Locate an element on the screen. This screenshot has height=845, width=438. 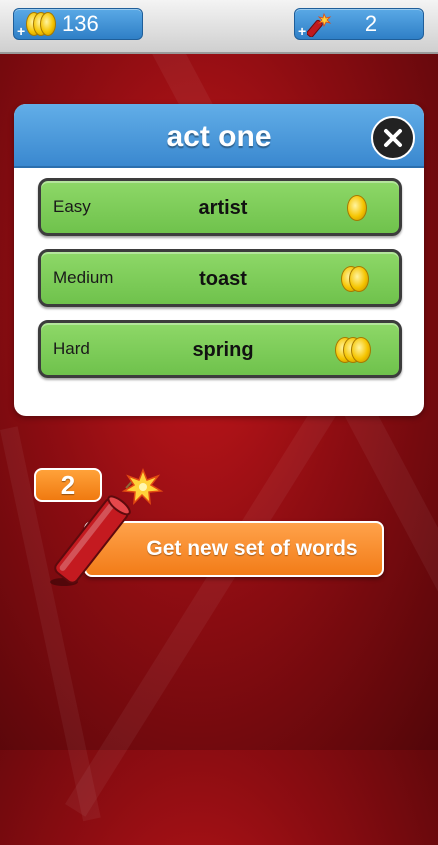
dialog-title: act one is located at coordinates (219, 136).